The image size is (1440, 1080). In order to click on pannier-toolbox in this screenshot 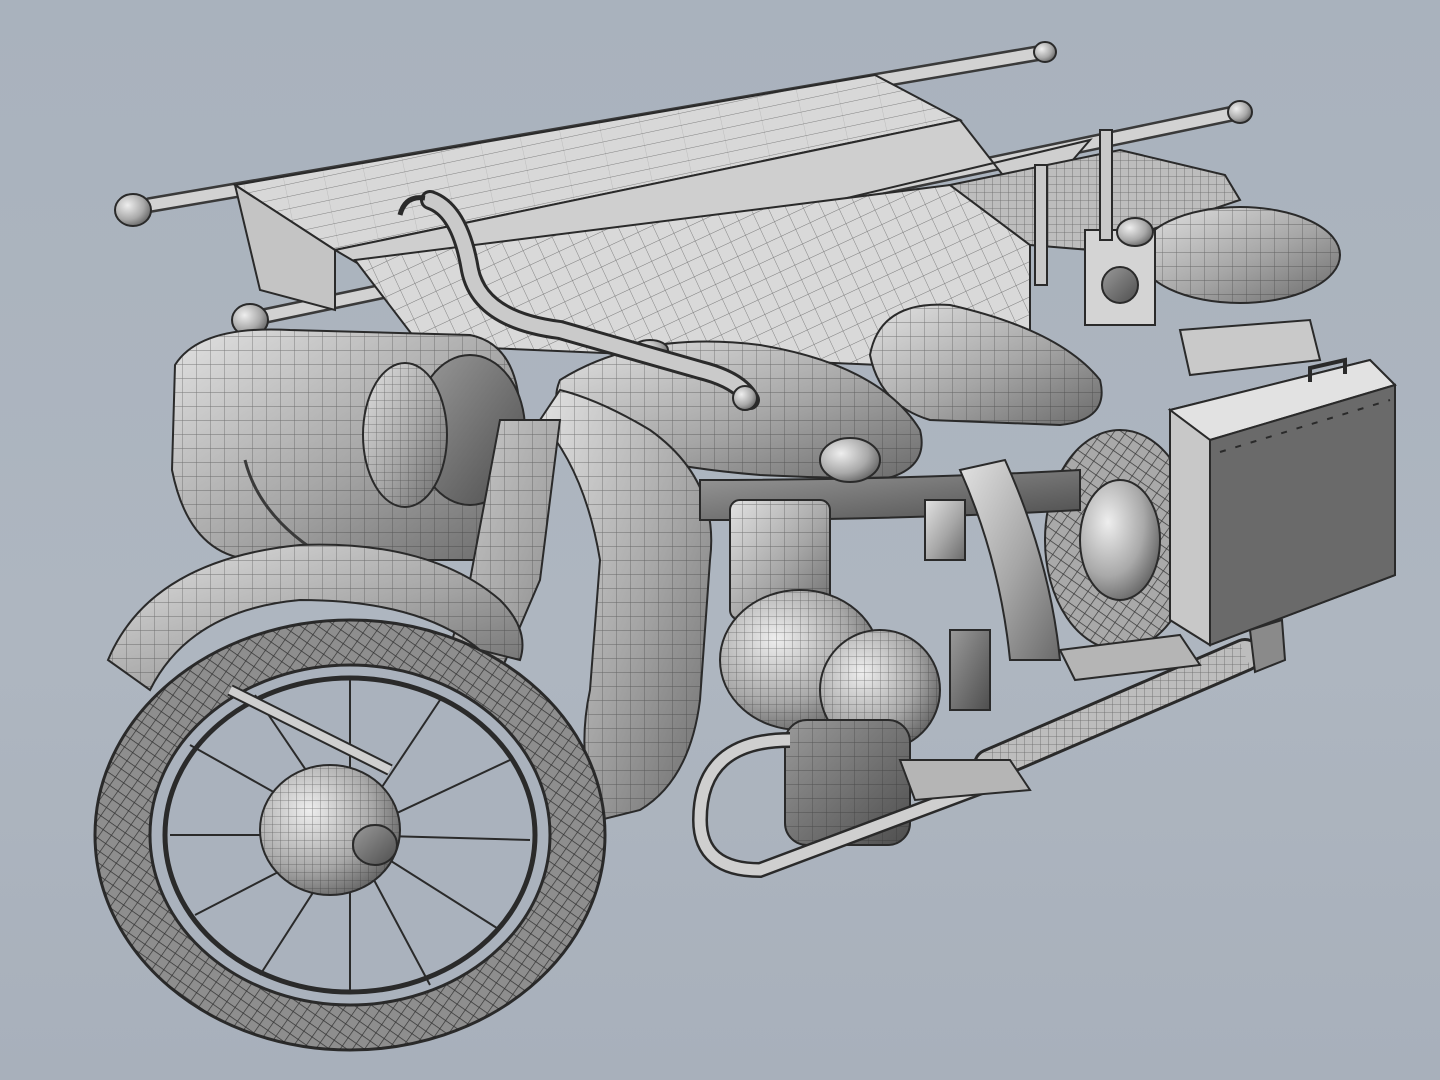, I will do `click(1282, 502)`.